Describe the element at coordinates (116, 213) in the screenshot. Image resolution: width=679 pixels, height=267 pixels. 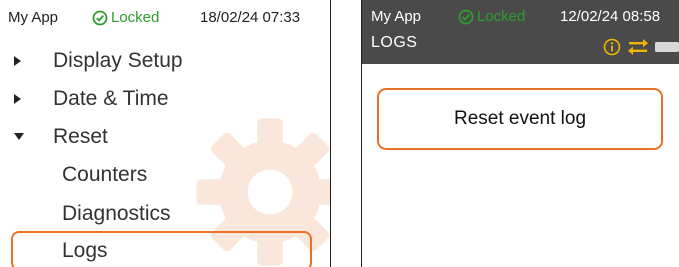
I see `menu-item-label: Diagnostics` at that location.